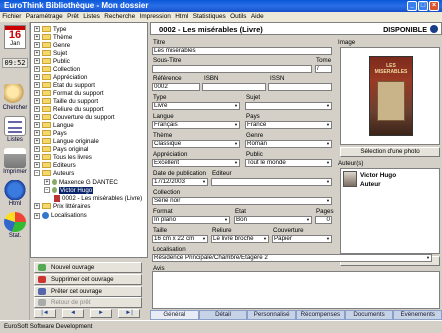 The height and width of the screenshot is (333, 442). What do you see at coordinates (302, 239) in the screenshot?
I see `cover-select: Papier ▼` at bounding box center [302, 239].